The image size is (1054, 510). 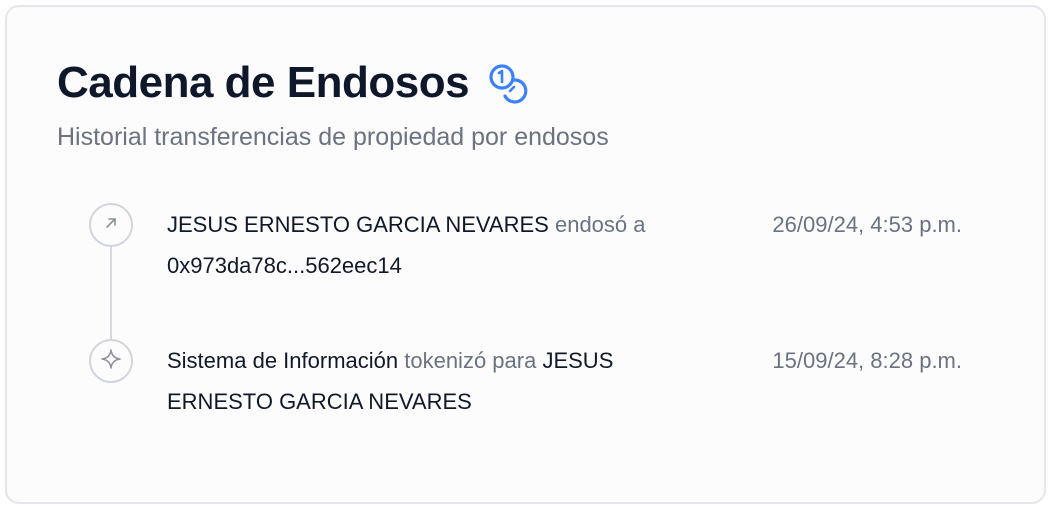 I want to click on title-row: Cadena de Endosos, so click(x=294, y=83).